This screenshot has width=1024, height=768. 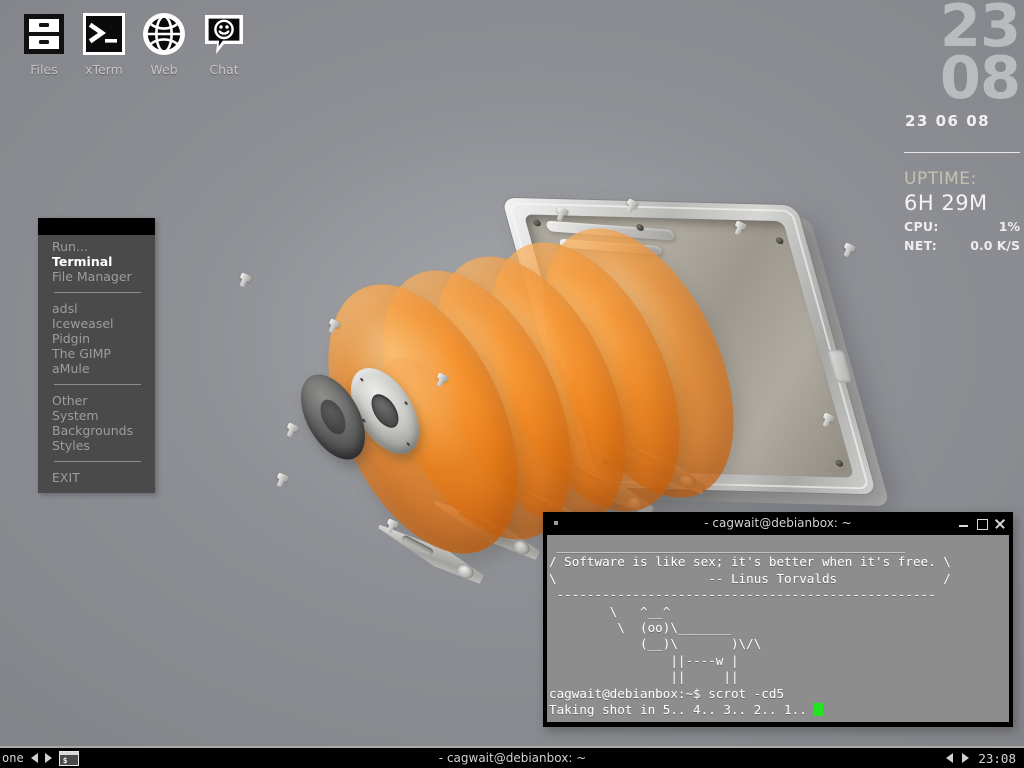 I want to click on file-cabinet-icon, so click(x=44, y=34).